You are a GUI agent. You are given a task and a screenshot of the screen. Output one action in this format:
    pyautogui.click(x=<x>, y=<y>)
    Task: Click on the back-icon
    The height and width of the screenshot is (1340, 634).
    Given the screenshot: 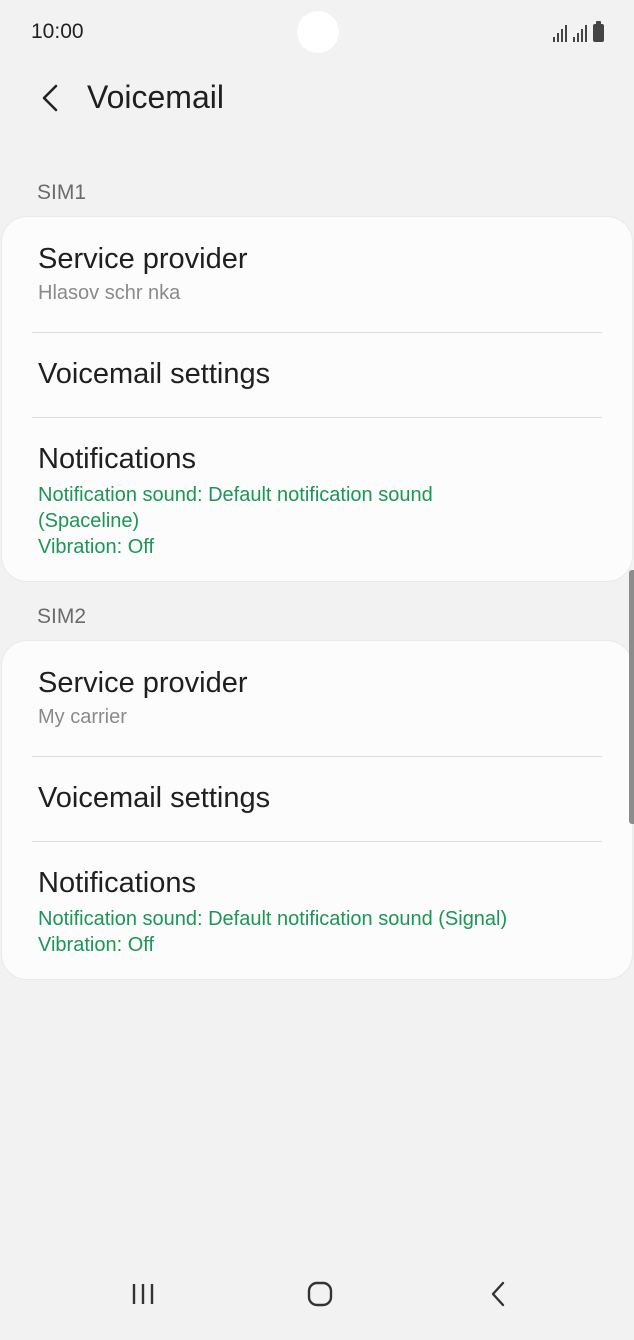 What is the action you would take?
    pyautogui.click(x=498, y=1294)
    